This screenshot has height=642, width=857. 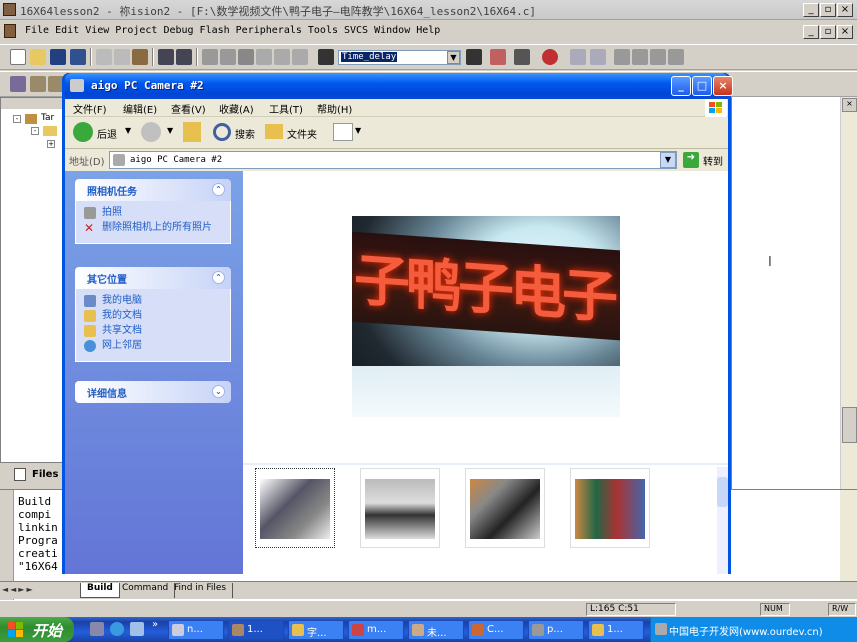 I want to click on delete-all-photos-link: ✕ 删除照相机上的所有照片, so click(x=153, y=228).